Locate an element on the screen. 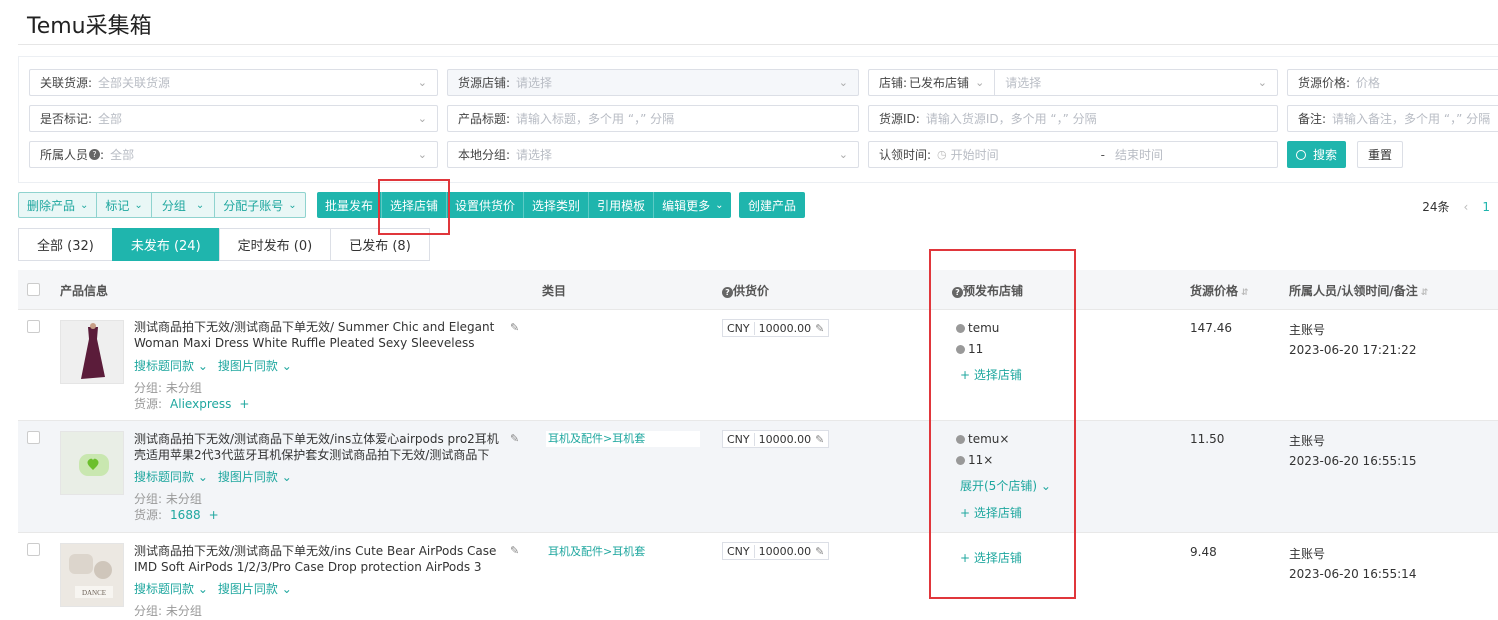 This screenshot has width=1498, height=620. store-item: 11× is located at coordinates (974, 460).